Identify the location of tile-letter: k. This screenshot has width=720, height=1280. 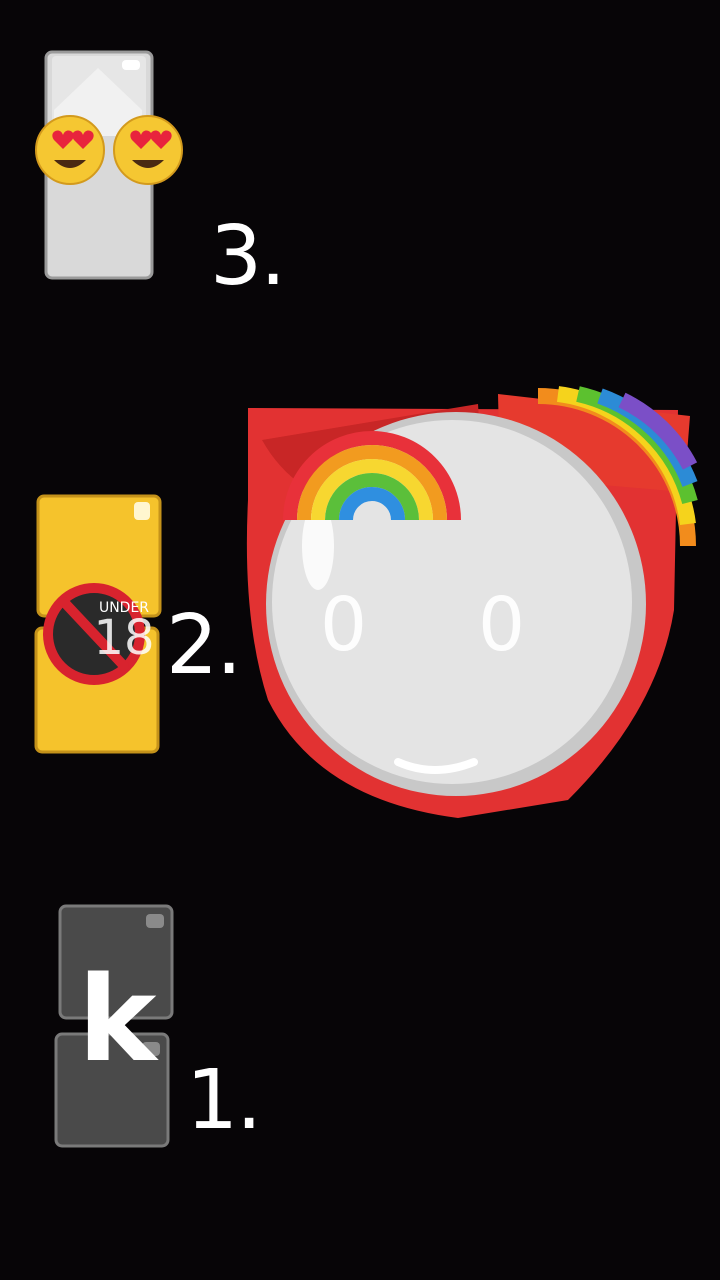
(117, 1019).